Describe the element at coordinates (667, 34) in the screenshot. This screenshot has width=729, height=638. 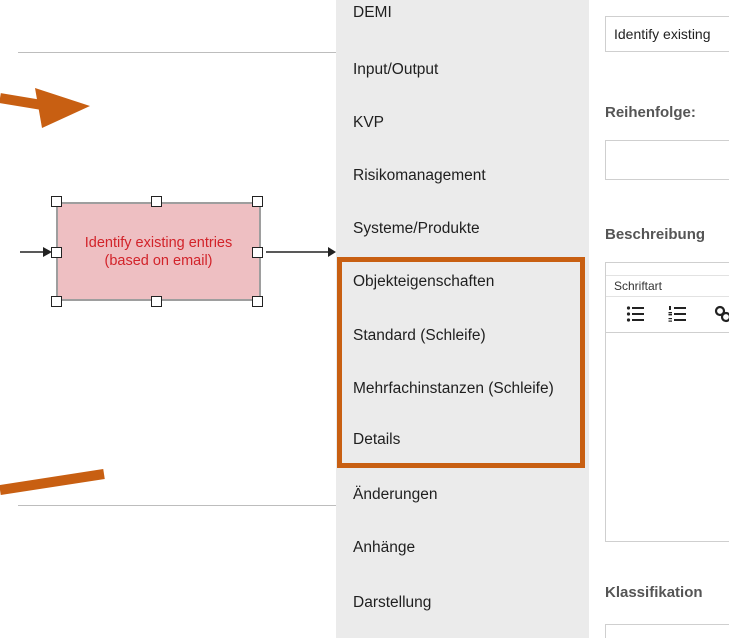
I see `name-input: Identify existing` at that location.